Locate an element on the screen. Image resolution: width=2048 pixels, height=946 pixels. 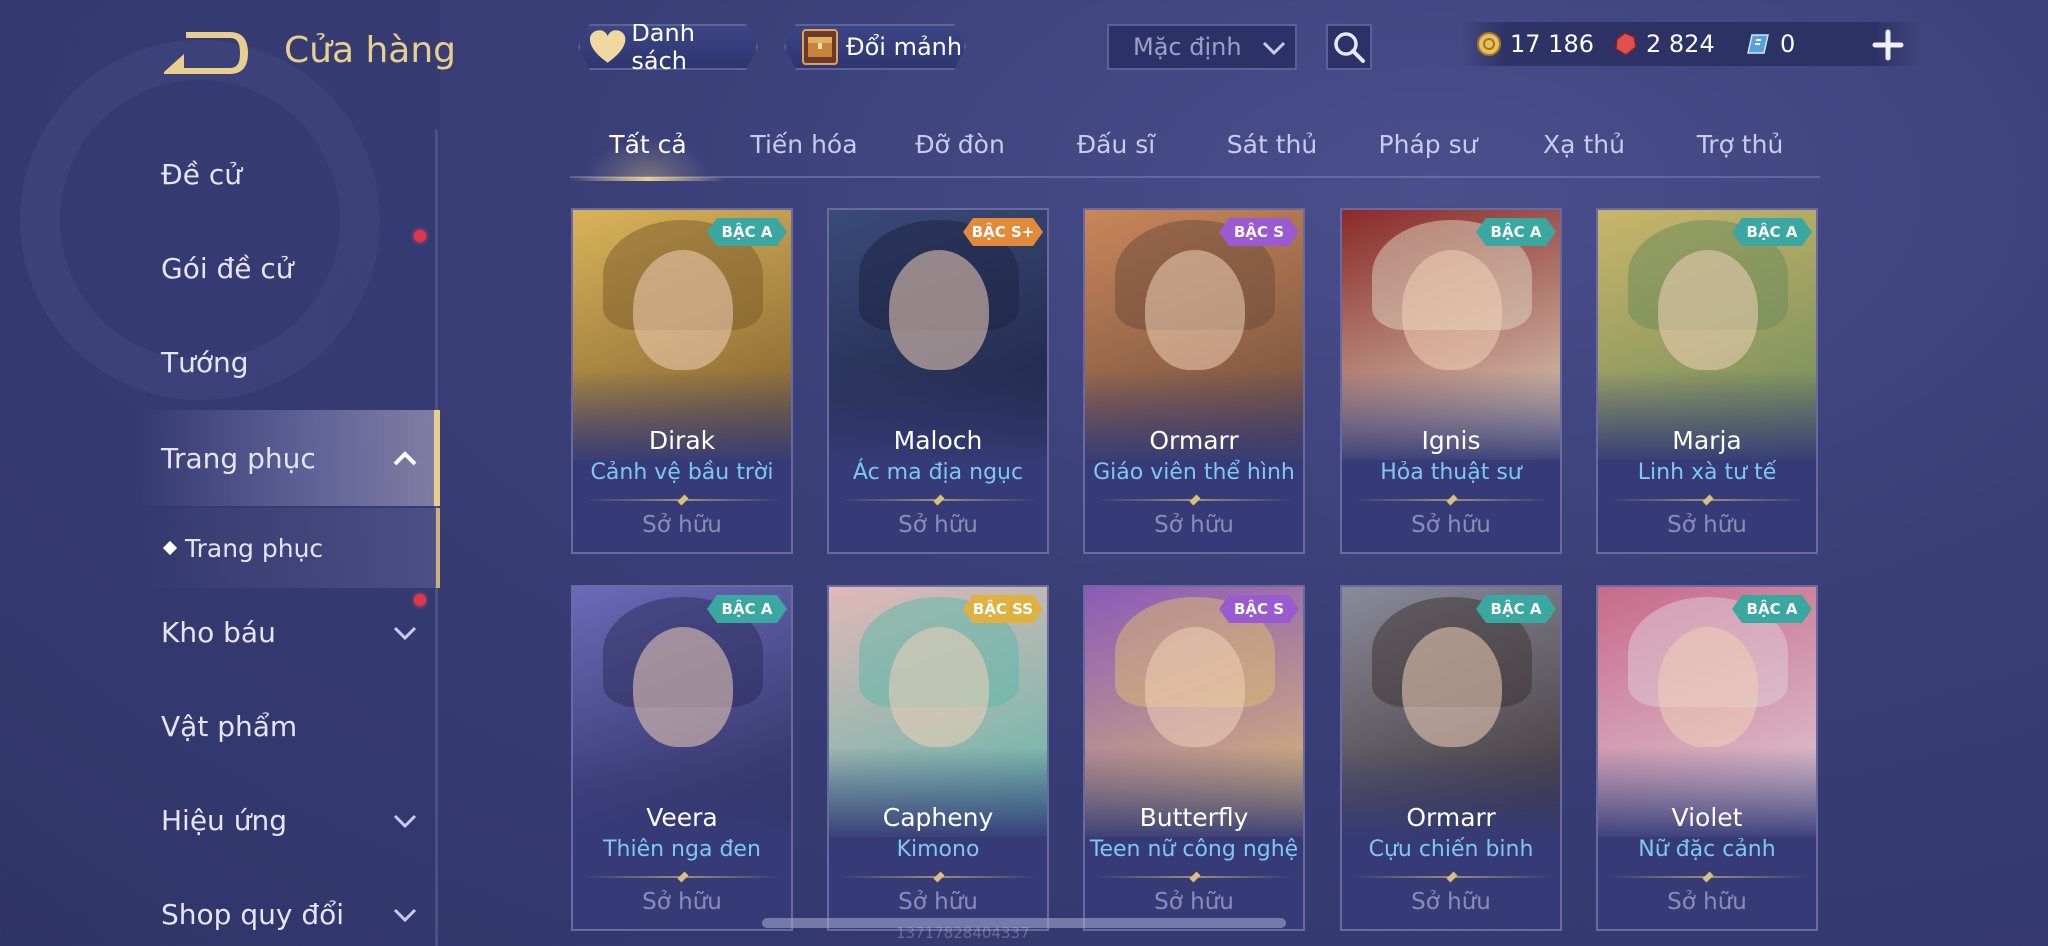
search-button is located at coordinates (1349, 47).